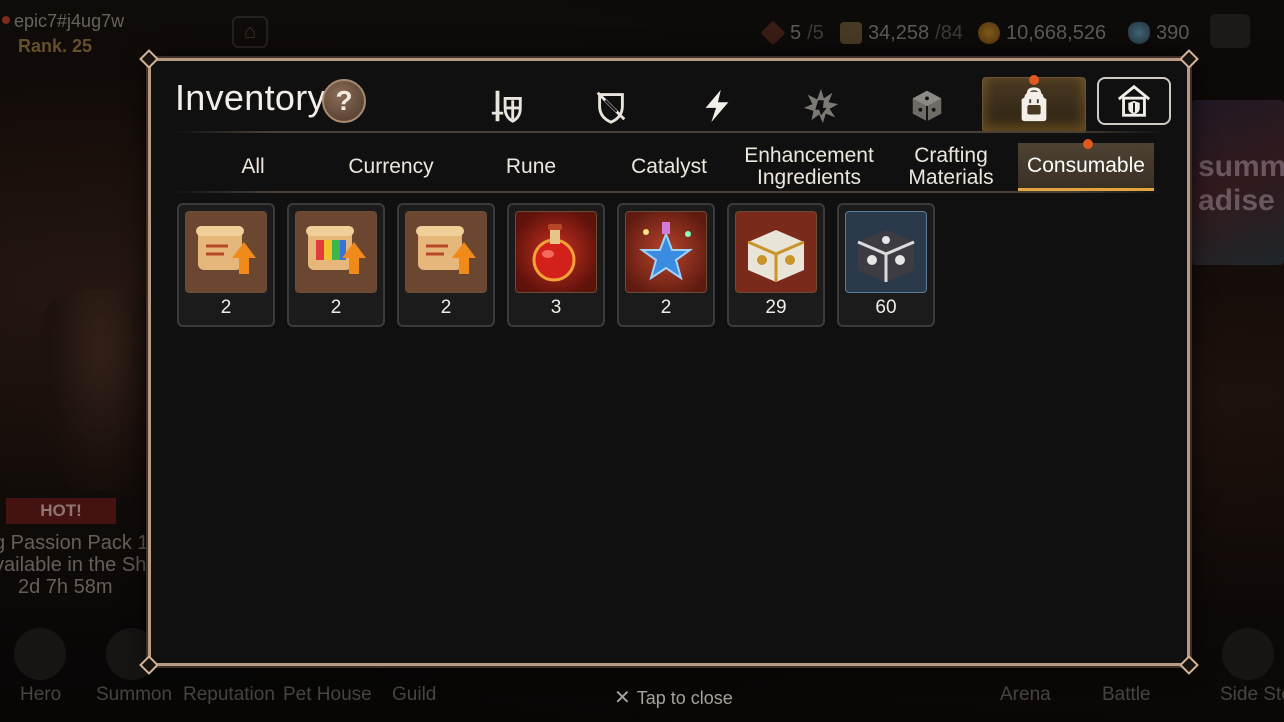  Describe the element at coordinates (886, 307) in the screenshot. I see `item-count: 60` at that location.